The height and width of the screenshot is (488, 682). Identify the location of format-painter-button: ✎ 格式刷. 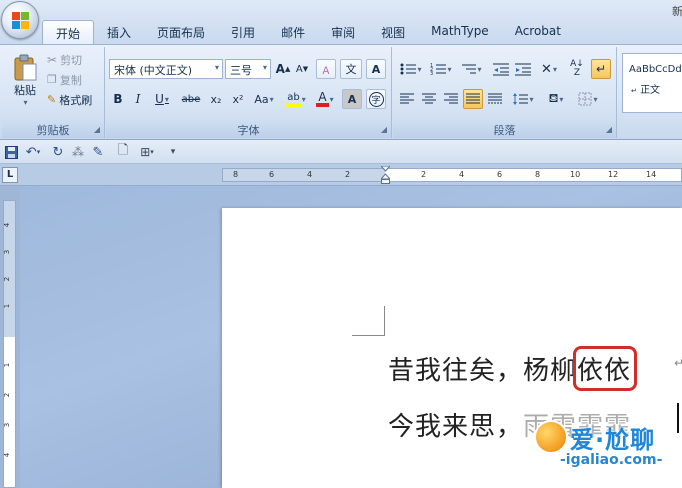
(69, 99).